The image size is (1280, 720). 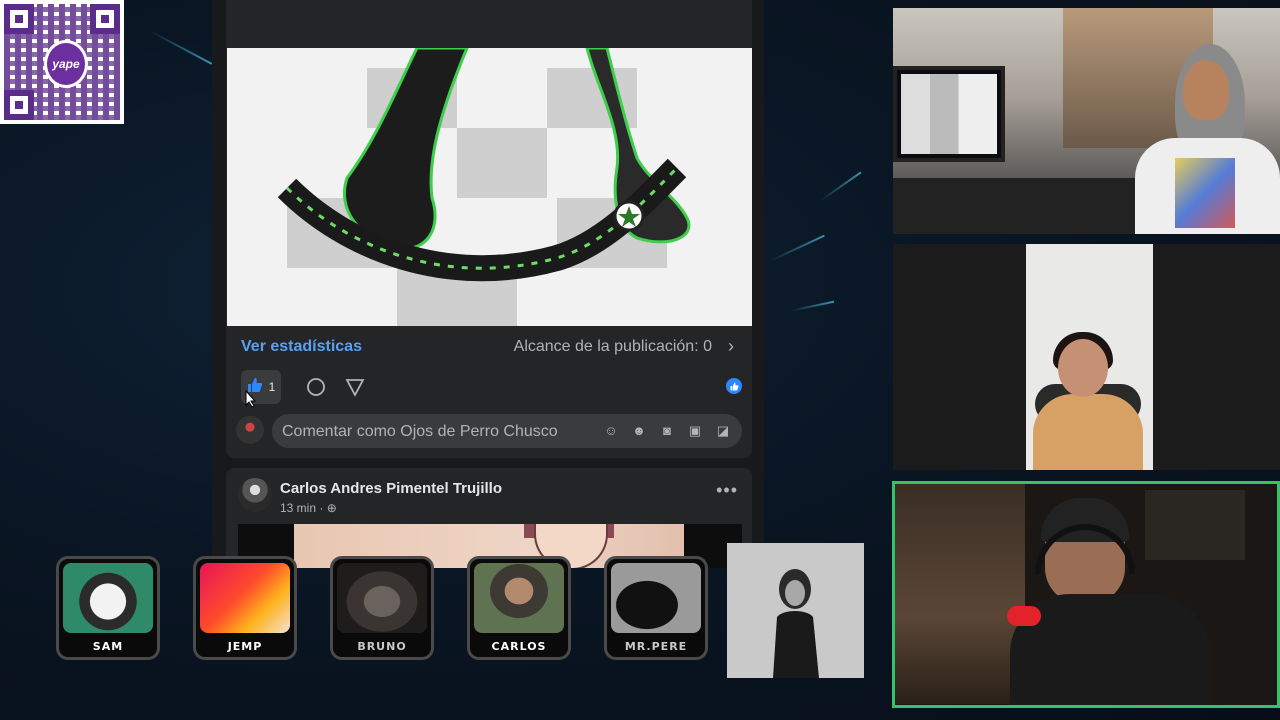 I want to click on comment-placeholder: Comentar como Ojos de Perro Chusco, so click(x=420, y=431).